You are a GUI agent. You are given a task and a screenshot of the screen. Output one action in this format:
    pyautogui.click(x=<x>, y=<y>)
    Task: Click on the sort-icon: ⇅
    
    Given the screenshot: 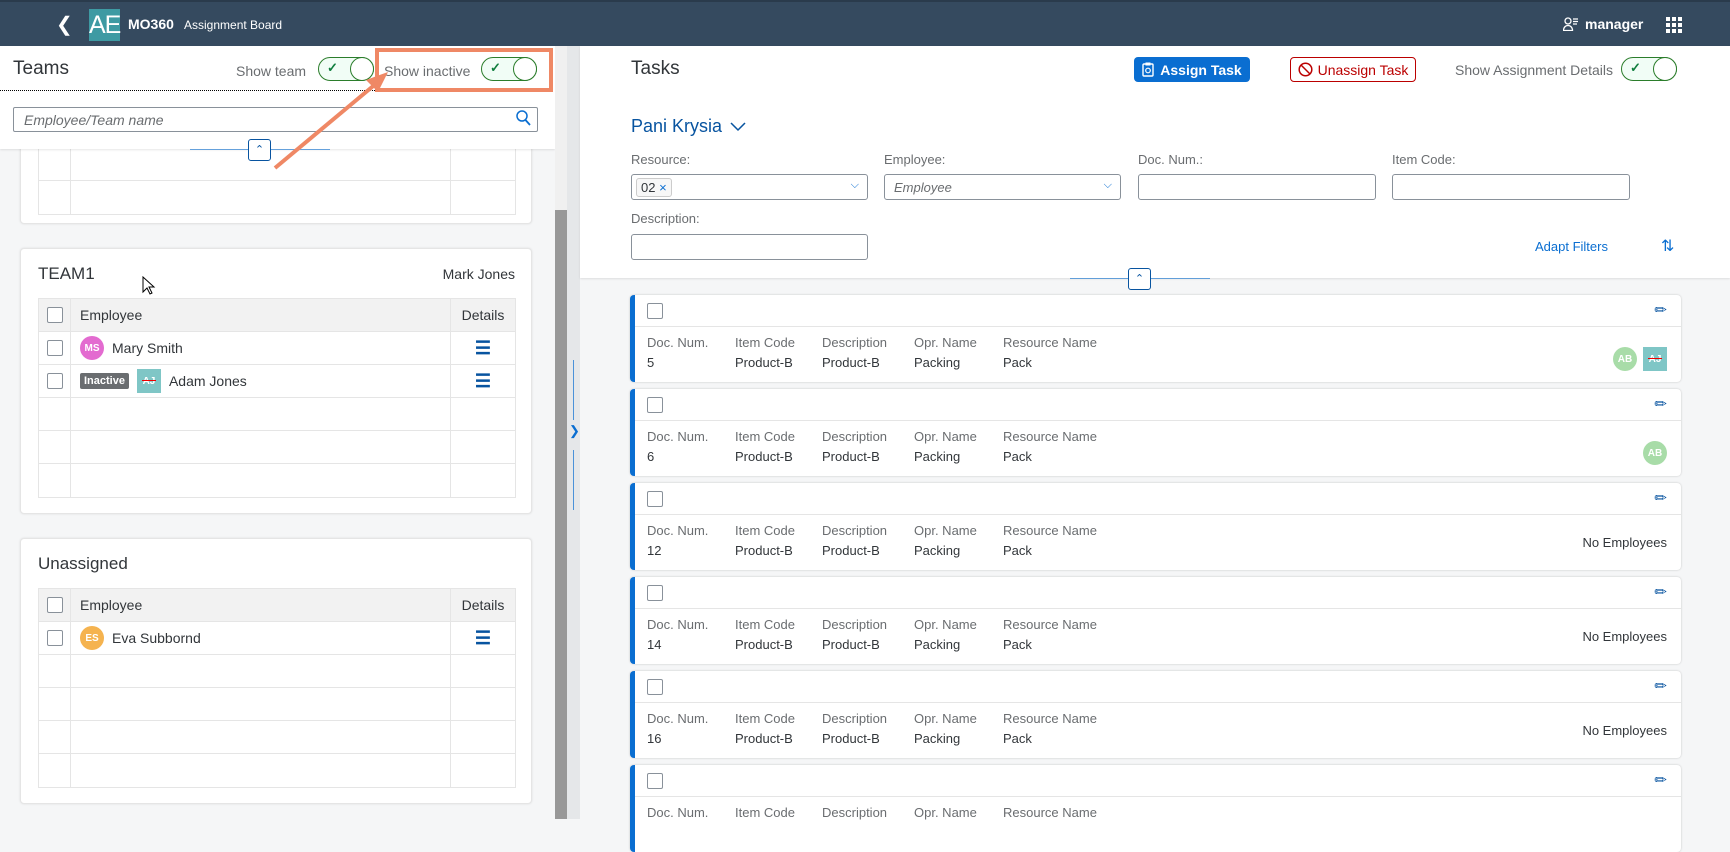 What is the action you would take?
    pyautogui.click(x=1667, y=246)
    